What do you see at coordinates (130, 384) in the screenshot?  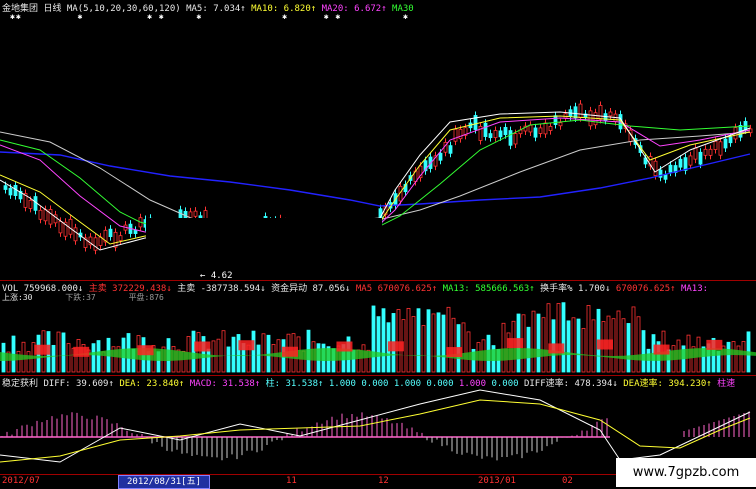 I see `dea-label: DEA:` at bounding box center [130, 384].